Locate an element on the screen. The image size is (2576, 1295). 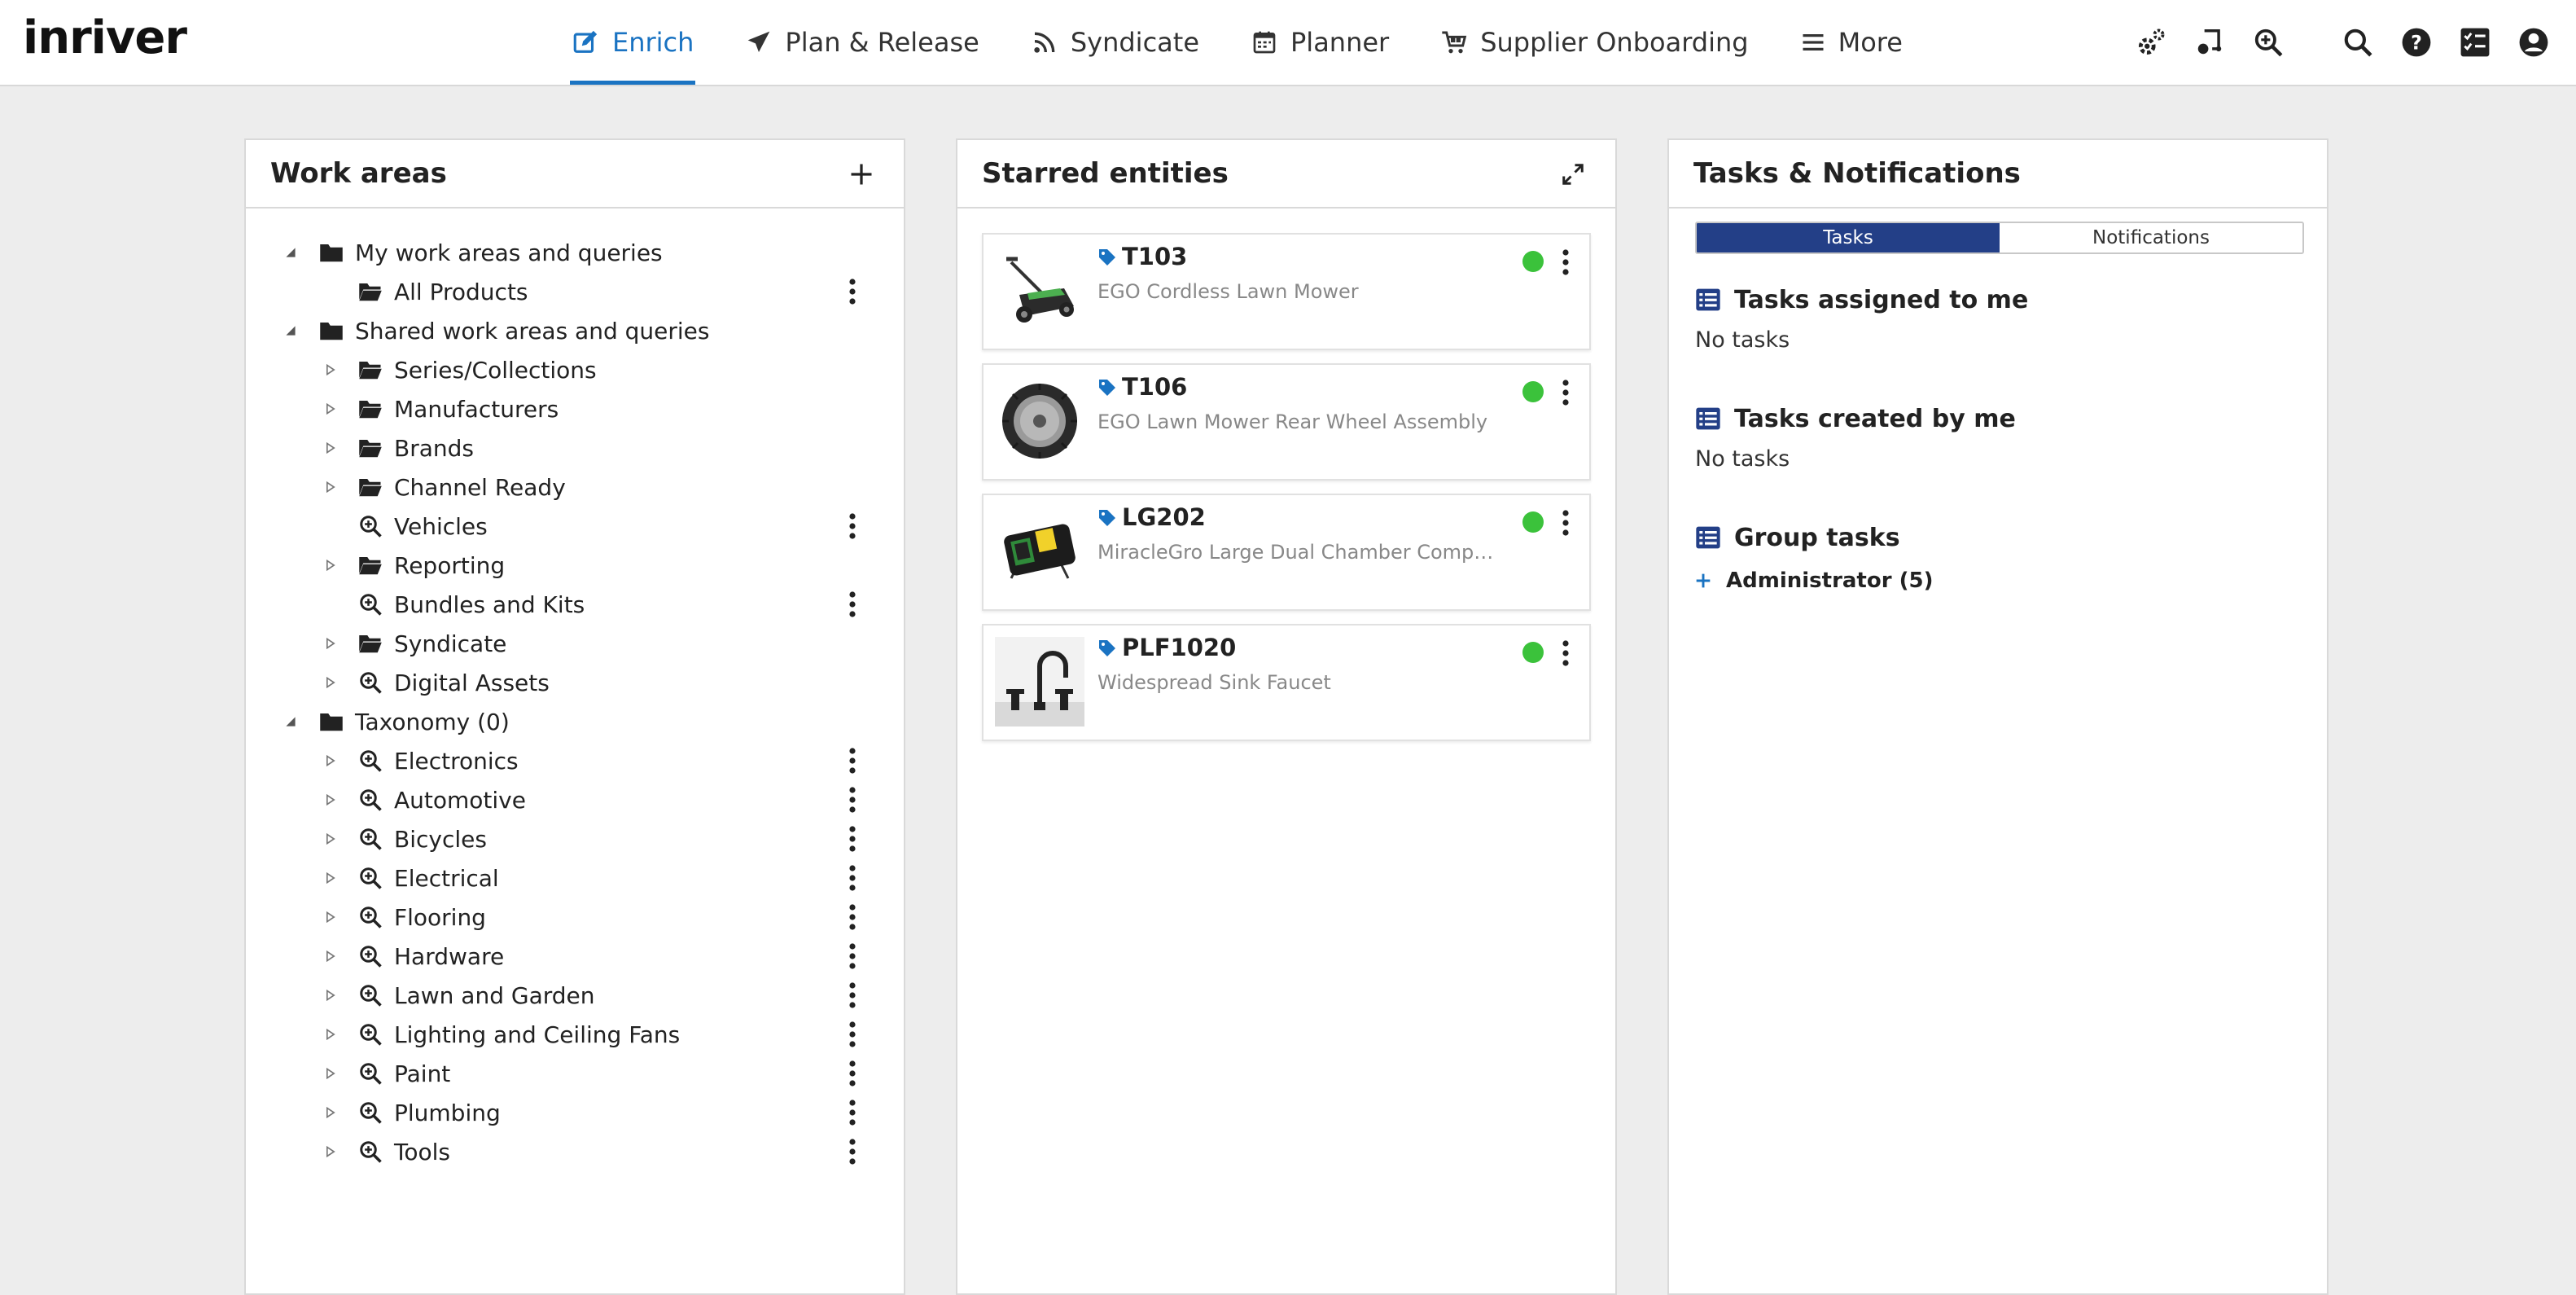
tree-item: Plumbing is located at coordinates (575, 1112).